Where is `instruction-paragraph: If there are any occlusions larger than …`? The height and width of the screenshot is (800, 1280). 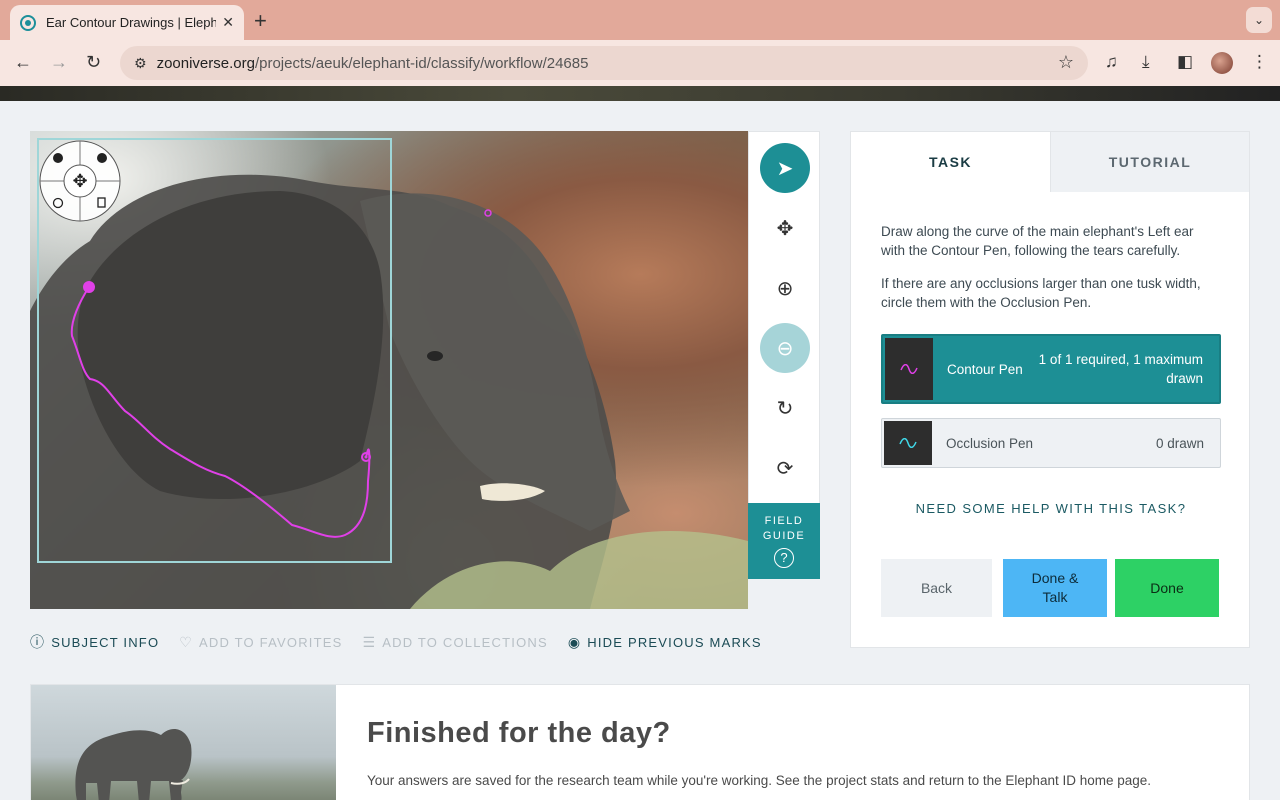
instruction-paragraph: If there are any occlusions larger than … is located at coordinates (1041, 293).